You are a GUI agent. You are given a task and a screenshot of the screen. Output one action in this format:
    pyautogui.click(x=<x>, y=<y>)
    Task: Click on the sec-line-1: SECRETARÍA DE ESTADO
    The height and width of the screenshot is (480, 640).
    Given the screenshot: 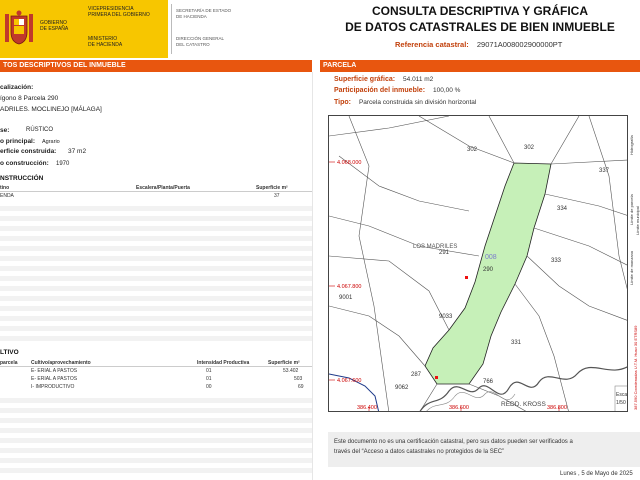 What is the action you would take?
    pyautogui.click(x=204, y=10)
    